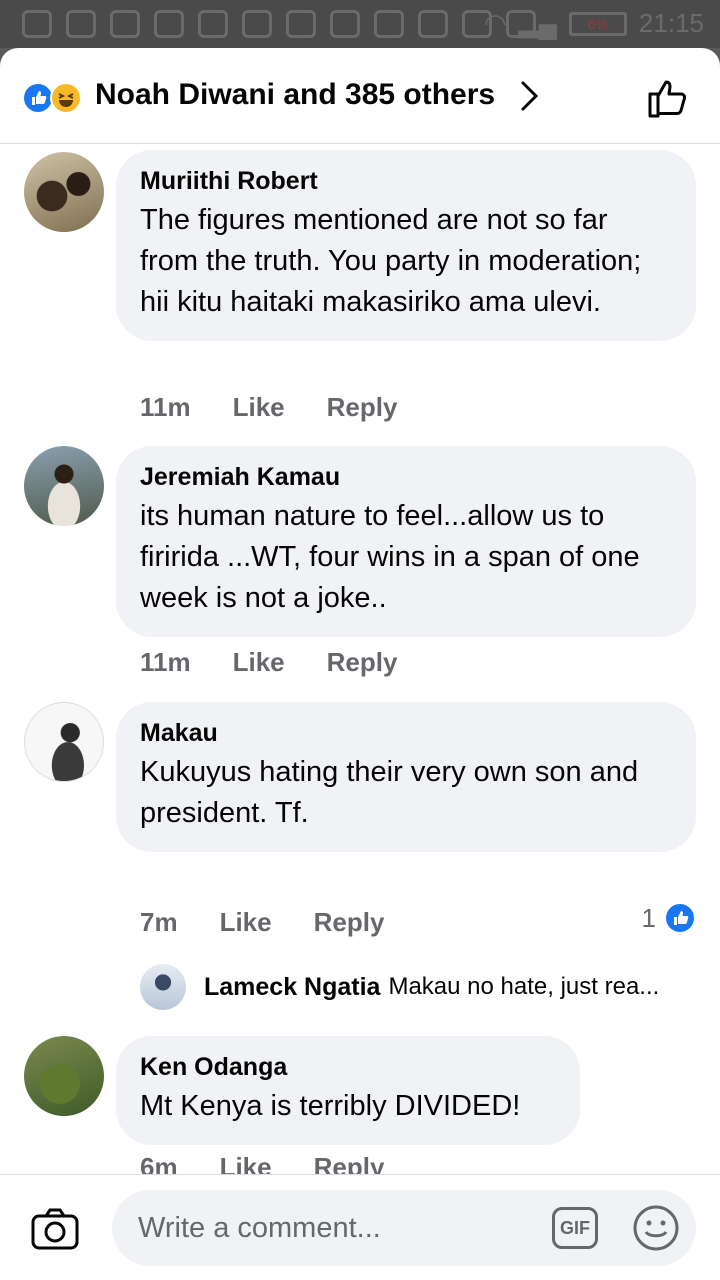 This screenshot has height=1280, width=720. I want to click on reactions-summary: Noah Diwani and 385 others, so click(295, 95).